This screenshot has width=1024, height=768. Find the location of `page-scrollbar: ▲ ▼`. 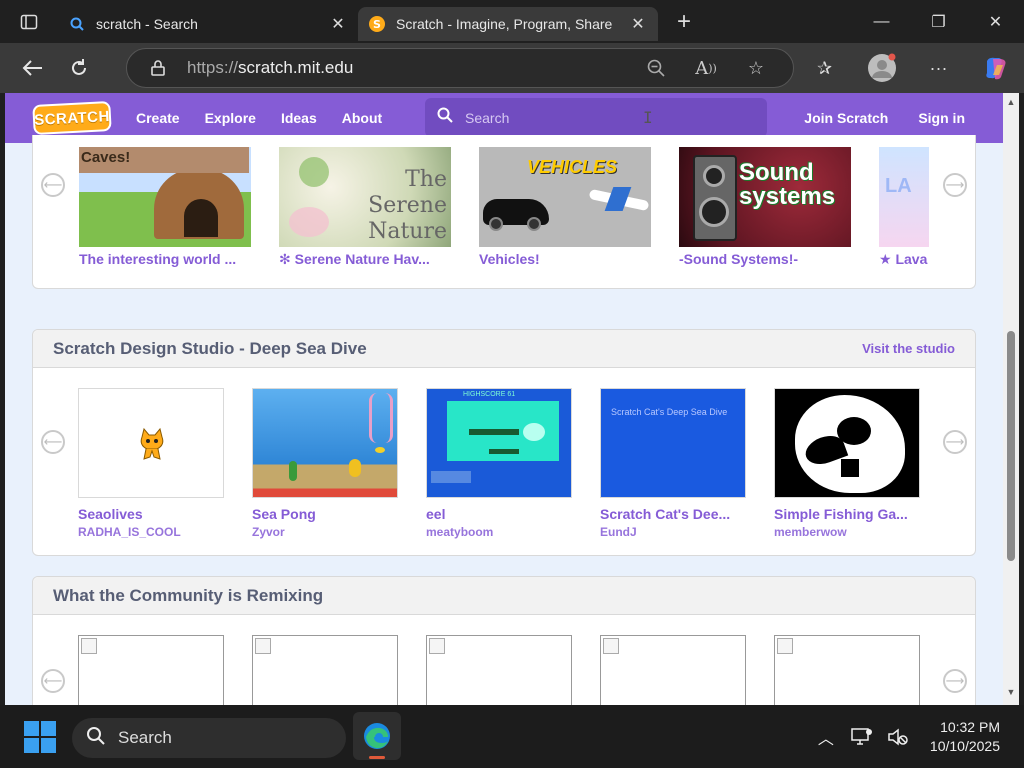

page-scrollbar: ▲ ▼ is located at coordinates (1011, 399).